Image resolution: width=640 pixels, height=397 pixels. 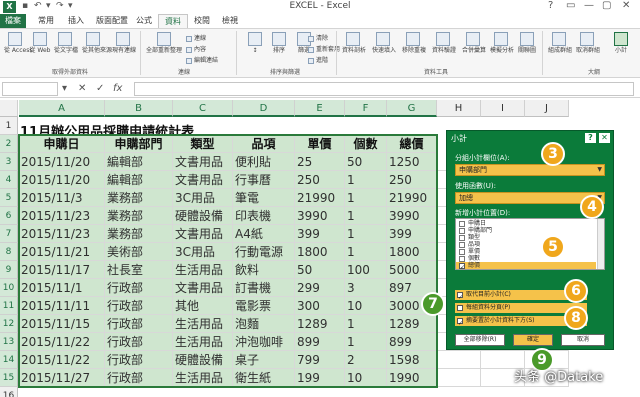 What do you see at coordinates (76, 20) in the screenshot?
I see `tab-insert: 插入` at bounding box center [76, 20].